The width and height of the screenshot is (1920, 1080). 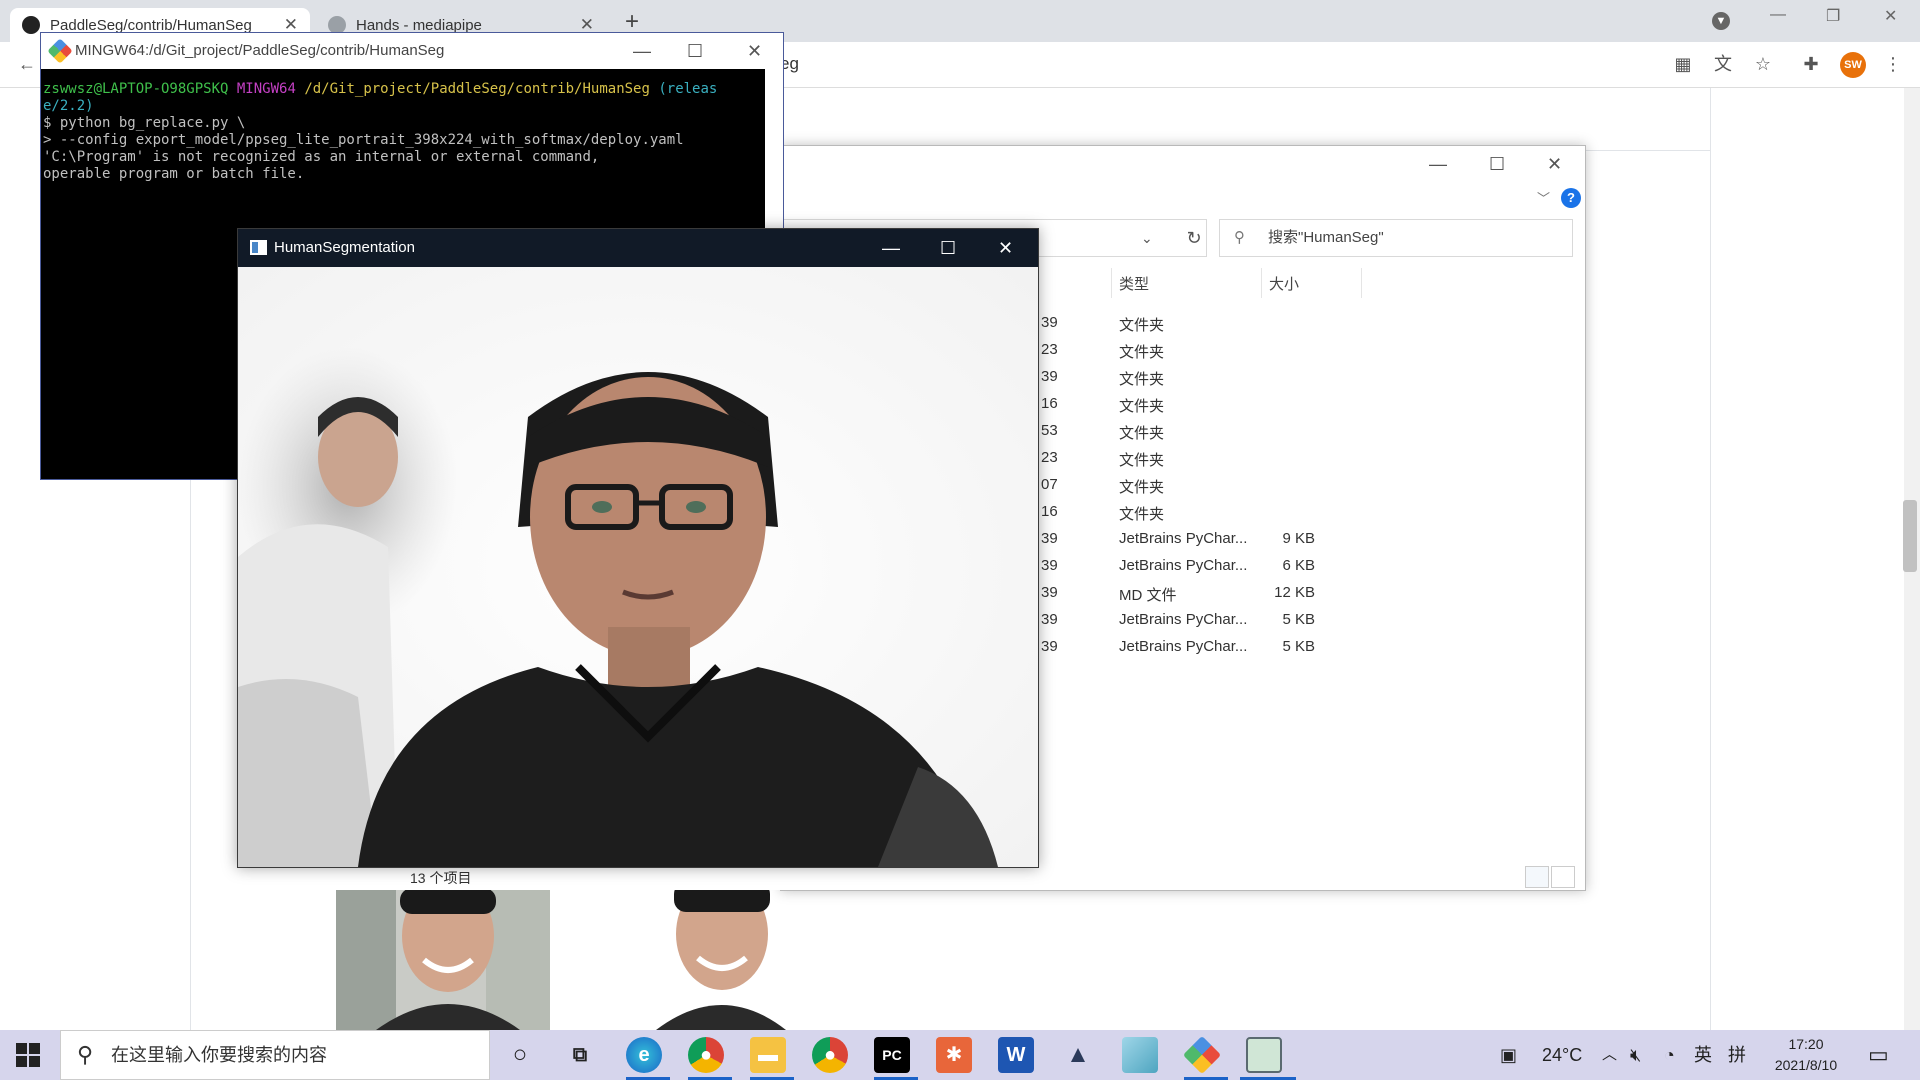 What do you see at coordinates (266, 89) in the screenshot?
I see `prompt-env: MINGW64` at bounding box center [266, 89].